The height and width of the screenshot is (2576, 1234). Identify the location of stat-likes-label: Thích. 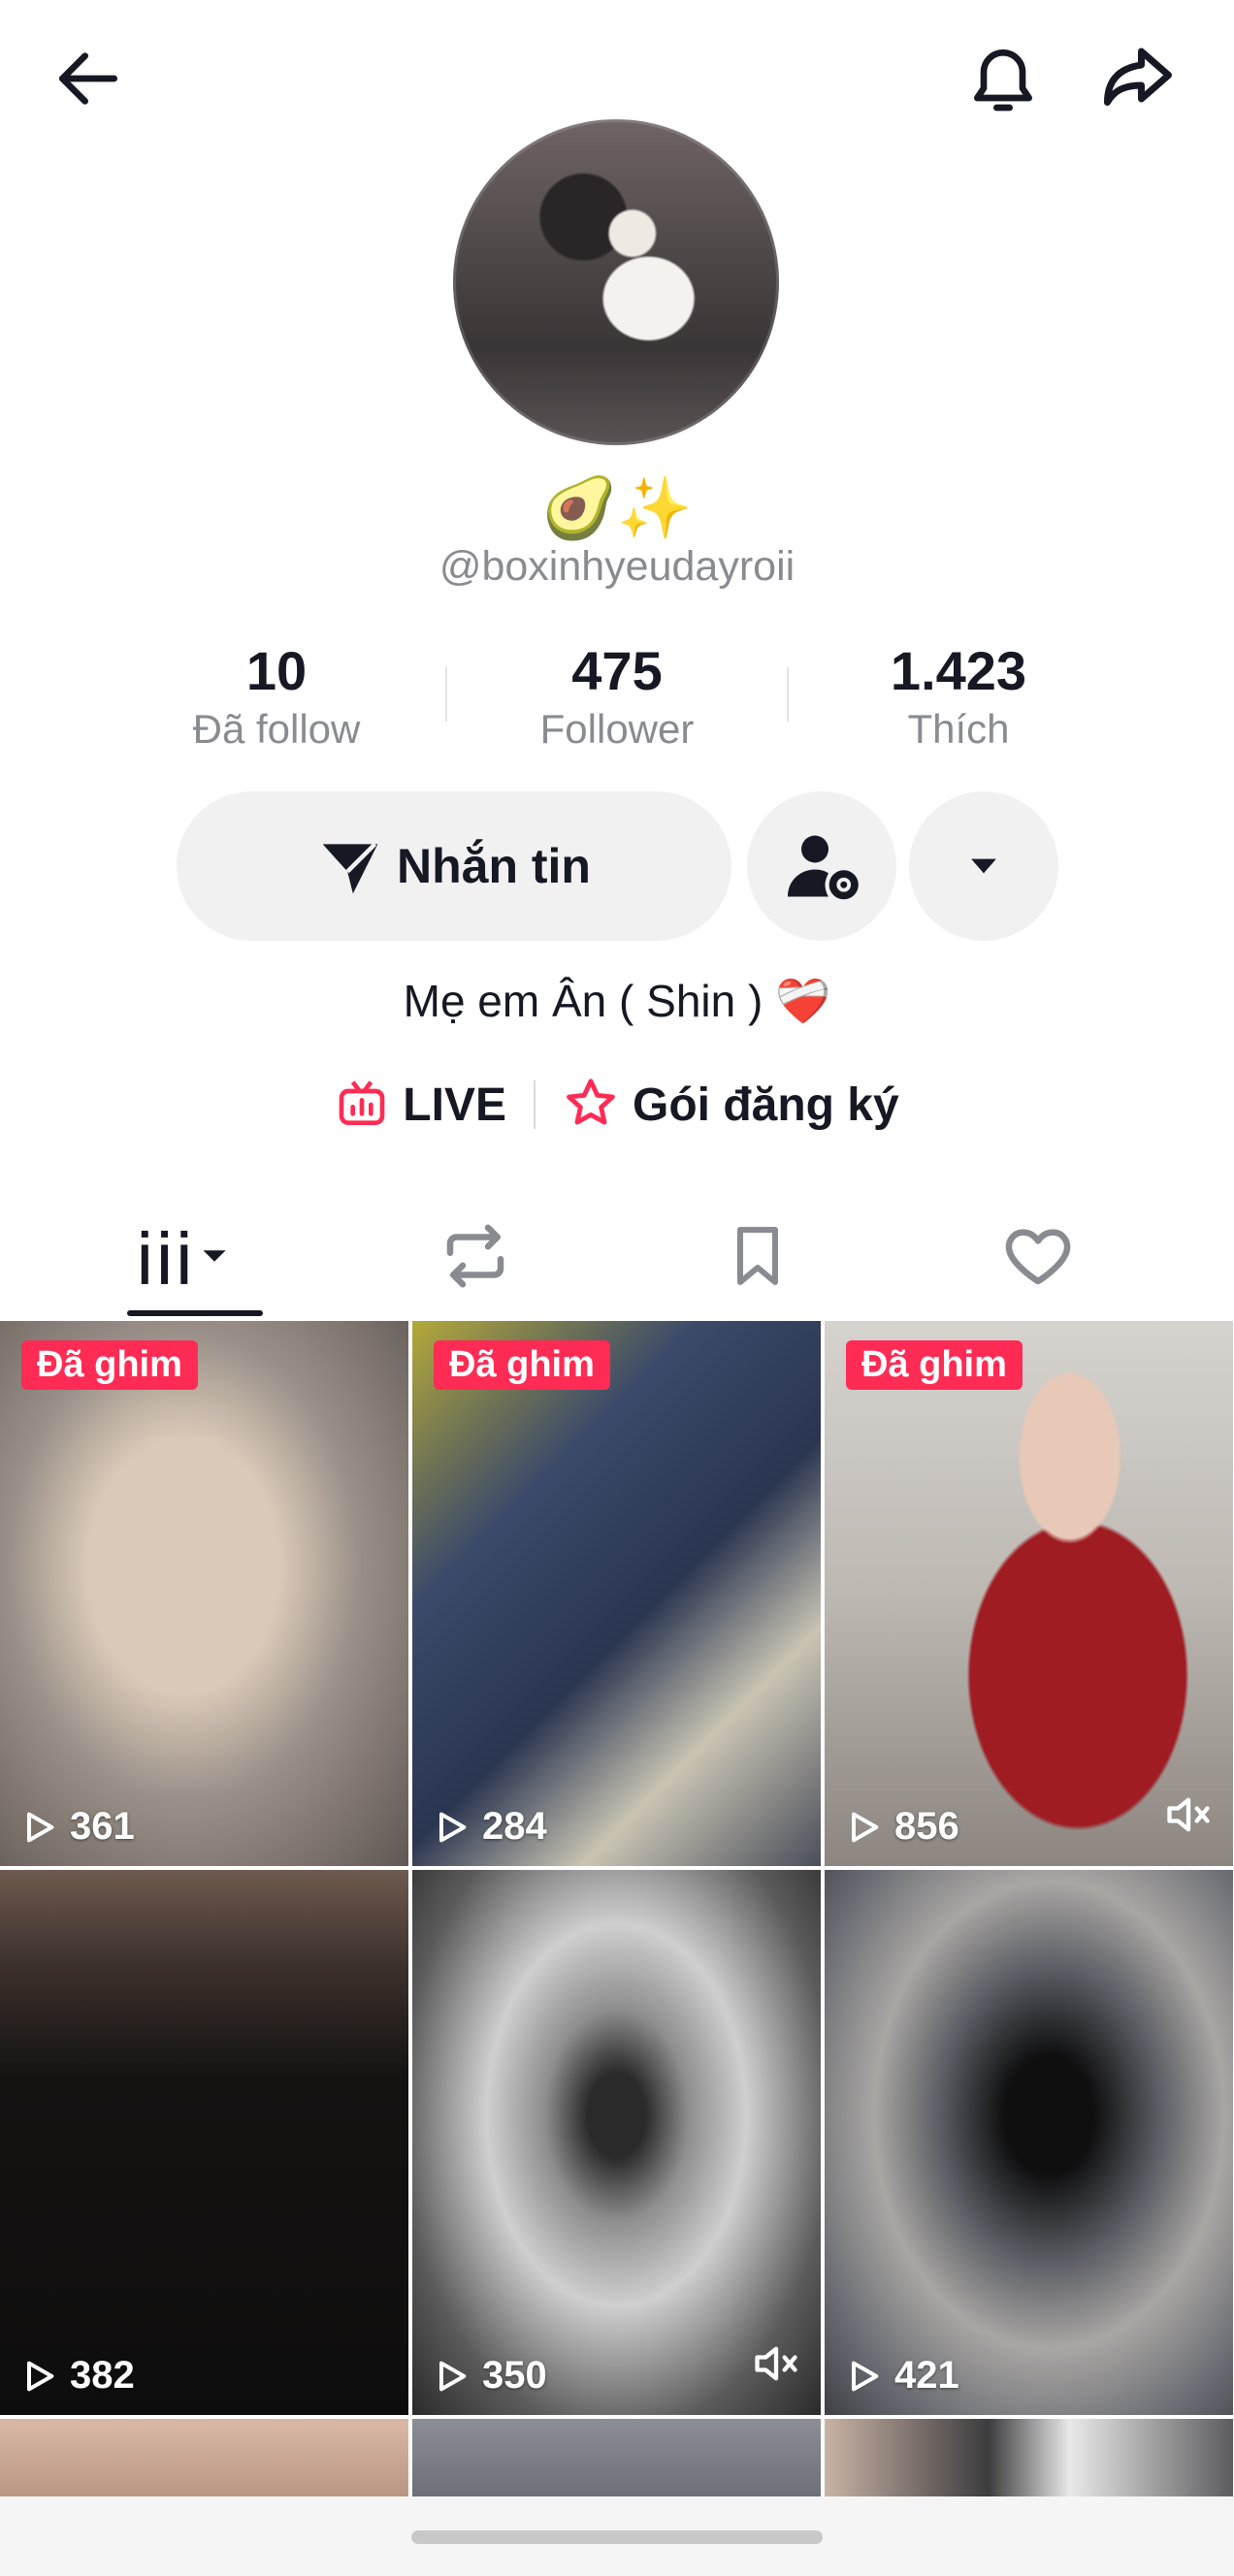
(958, 729).